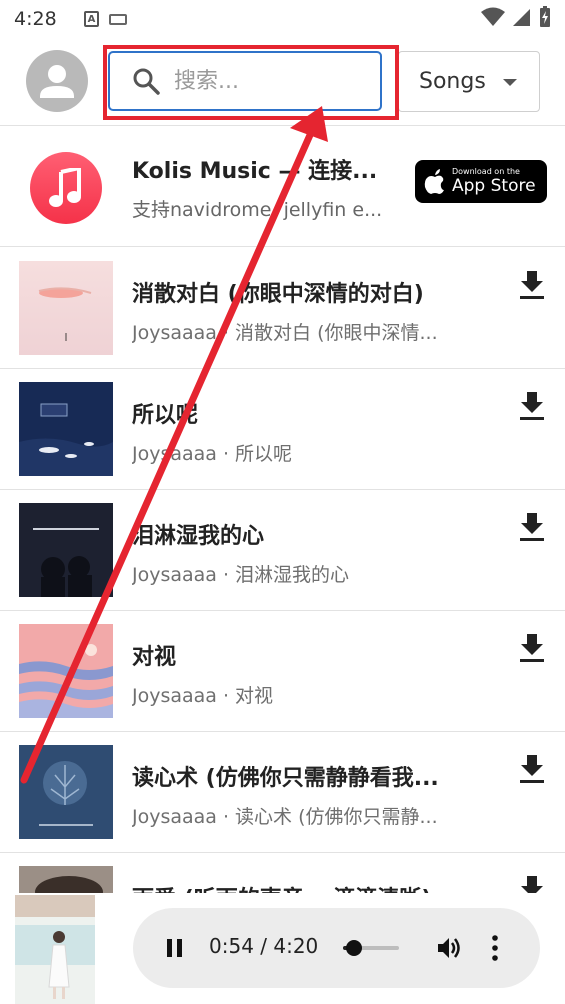  I want to click on mini-player: 0:54 / 4:20, so click(282, 948).